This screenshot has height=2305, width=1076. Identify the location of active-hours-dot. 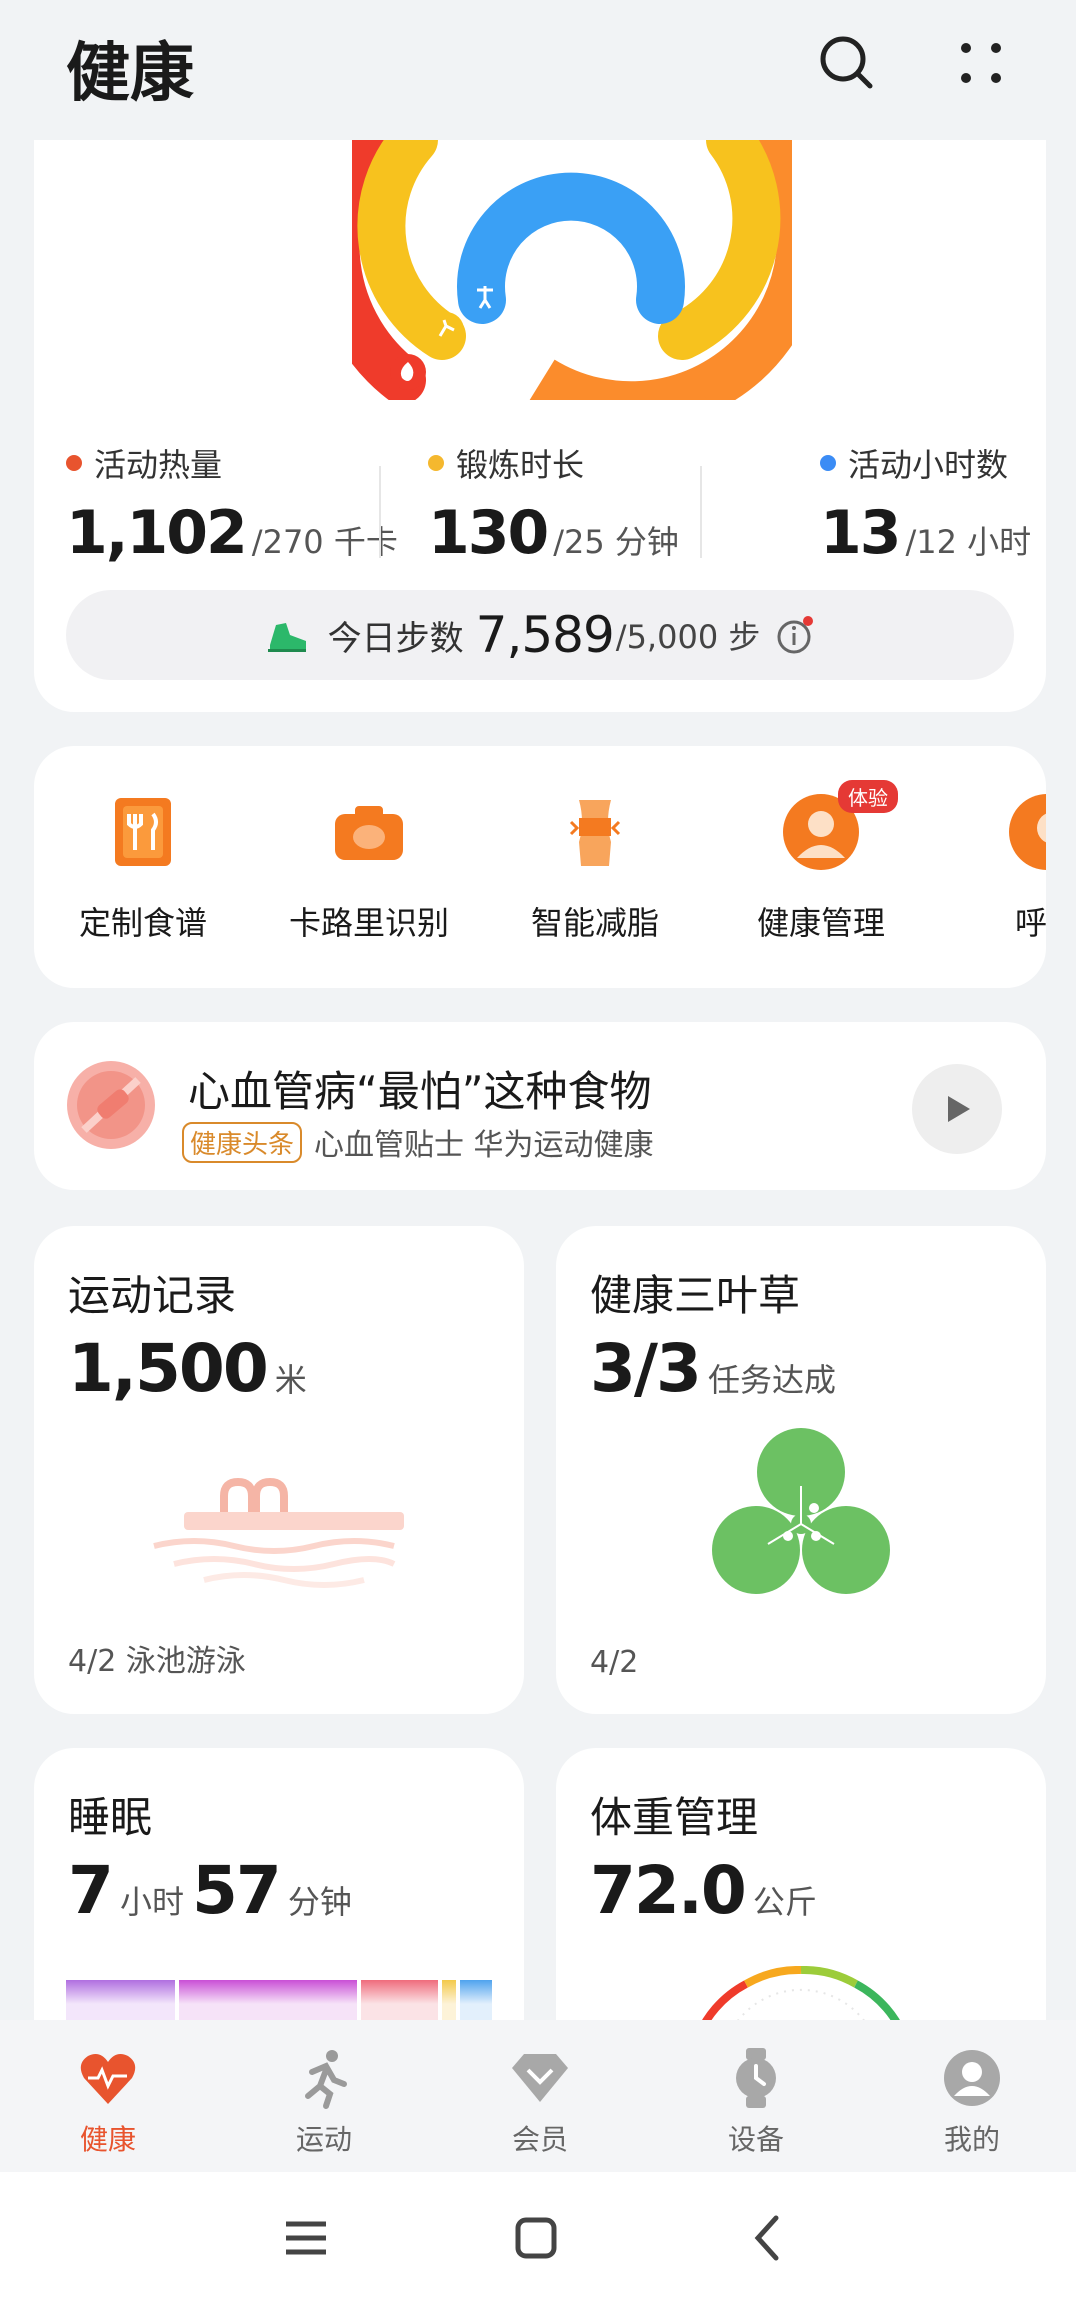
(828, 463).